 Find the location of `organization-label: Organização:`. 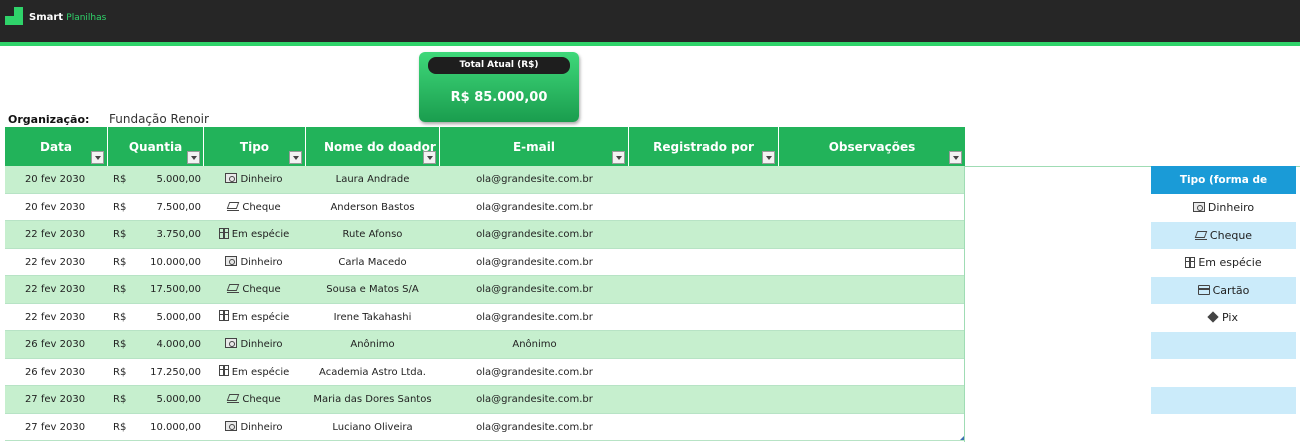

organization-label: Organização: is located at coordinates (49, 119).